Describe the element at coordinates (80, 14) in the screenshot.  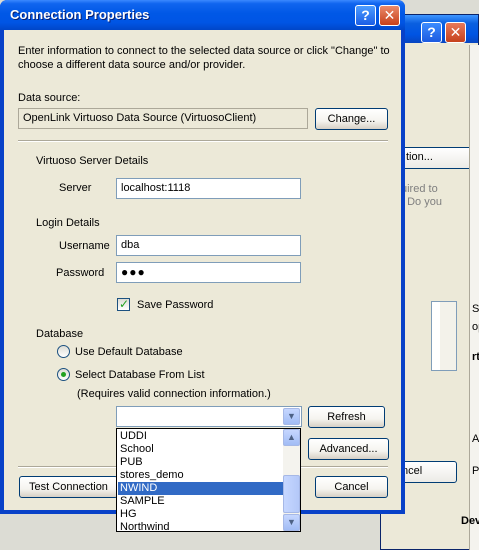
I see `dialog-title: Connection Properties` at that location.